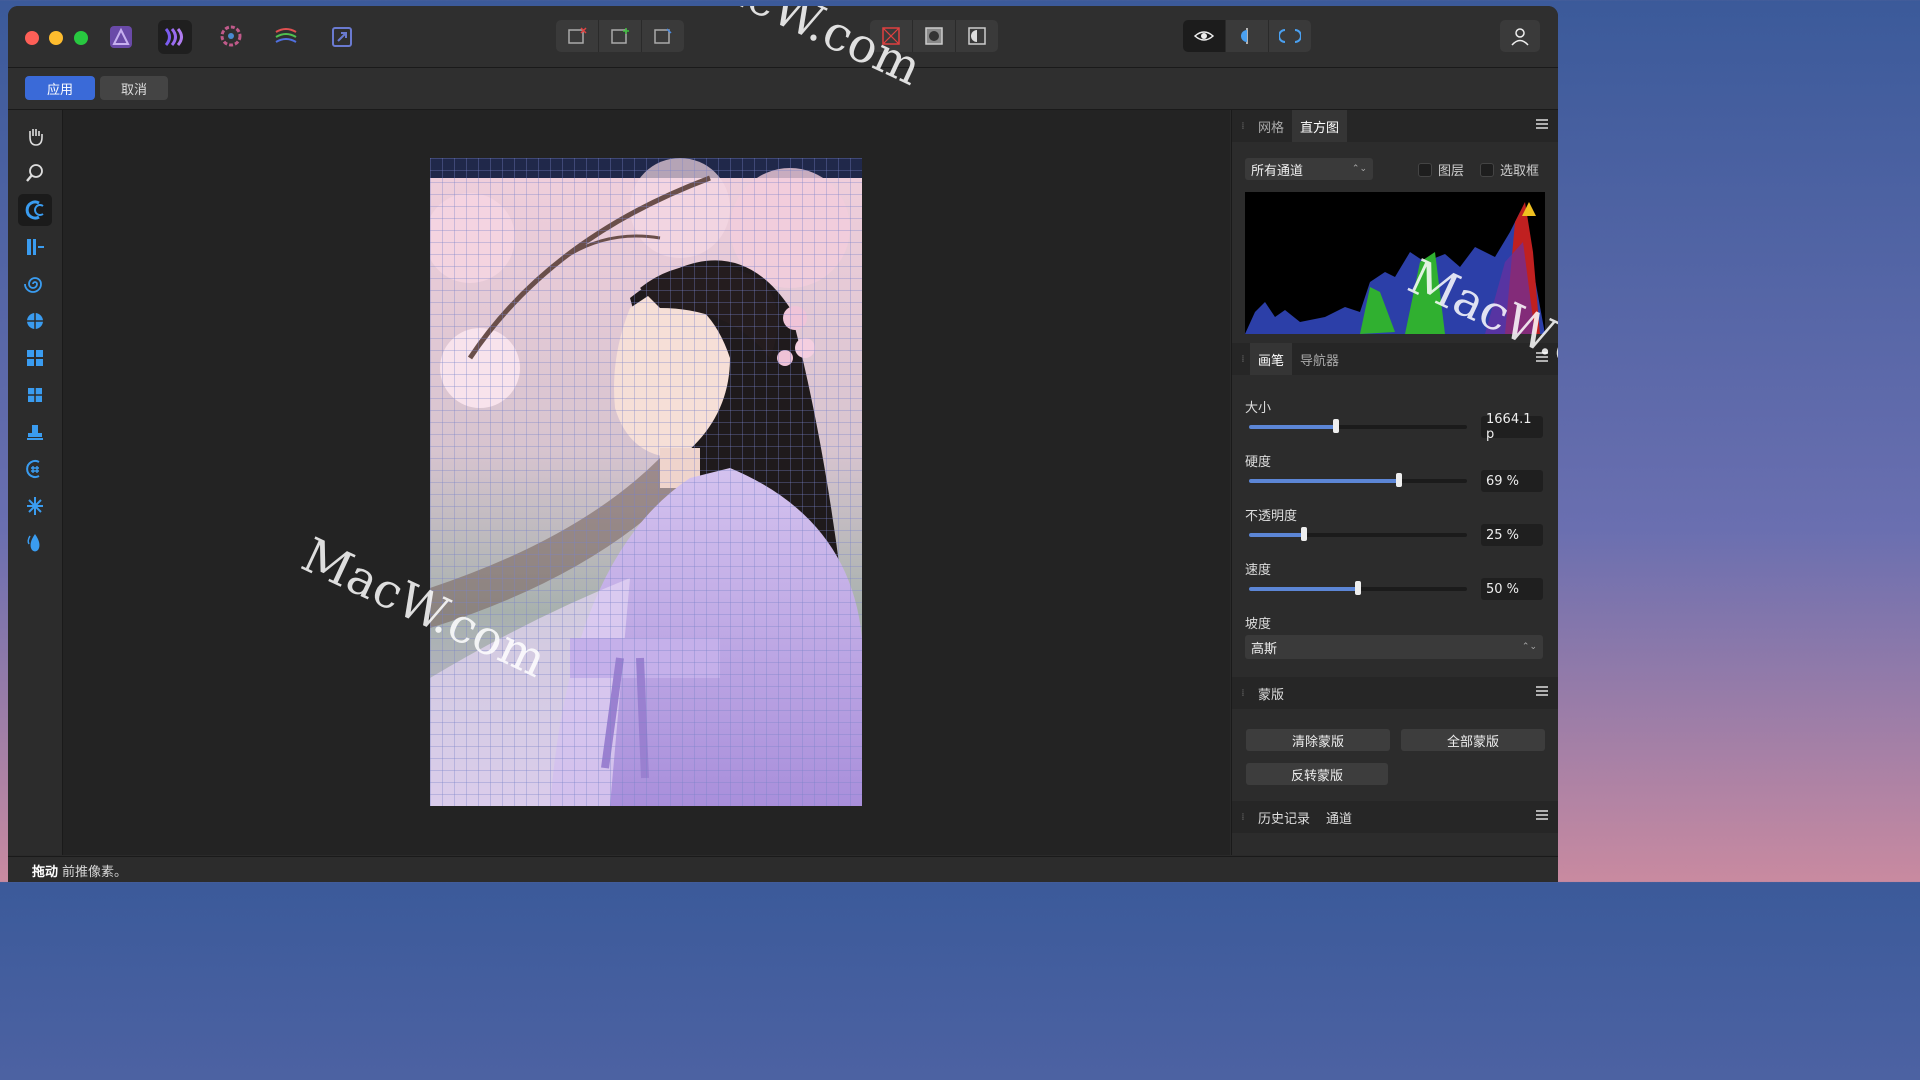 The image size is (1920, 1080). What do you see at coordinates (1258, 624) in the screenshot?
I see `falloff-label: 坡度` at bounding box center [1258, 624].